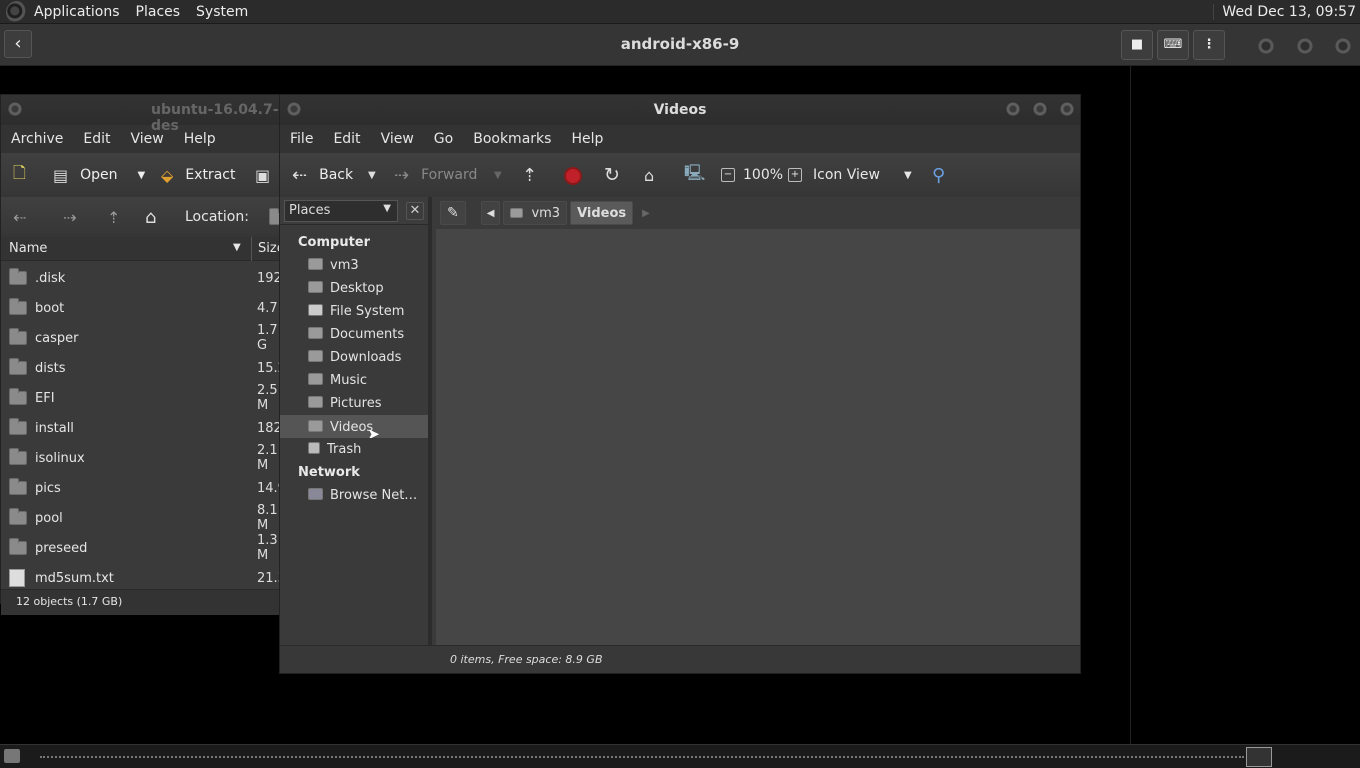 Image resolution: width=1360 pixels, height=768 pixels. What do you see at coordinates (346, 139) in the screenshot?
I see `edit-menu: Edit` at bounding box center [346, 139].